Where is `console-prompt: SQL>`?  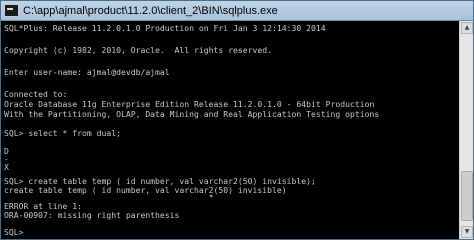
console-prompt: SQL> is located at coordinates (14, 232).